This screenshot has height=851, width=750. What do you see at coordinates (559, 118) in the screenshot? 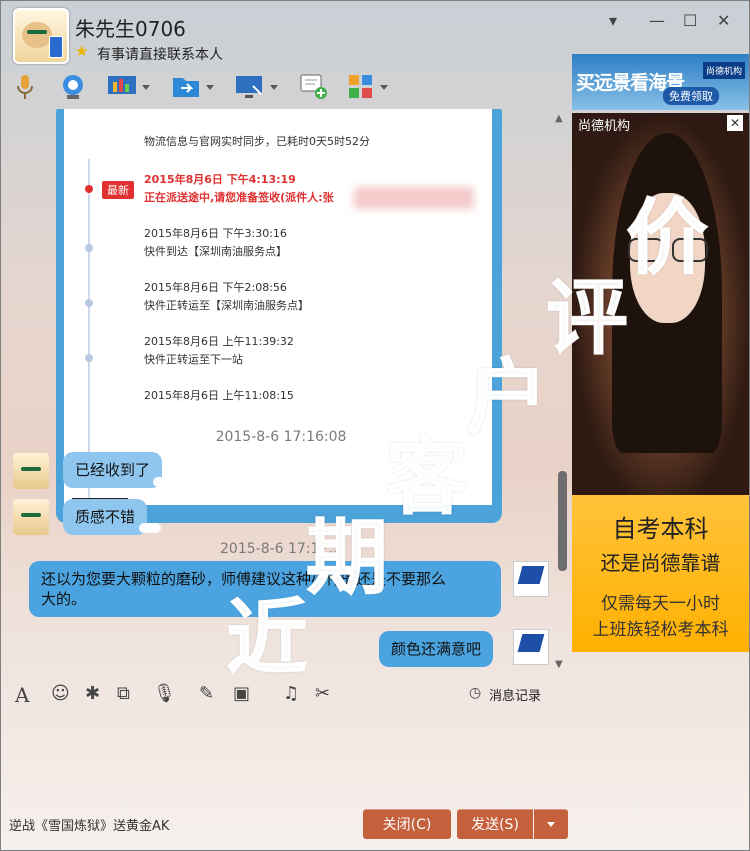
I see `scroll-up-icon: ▲` at bounding box center [559, 118].